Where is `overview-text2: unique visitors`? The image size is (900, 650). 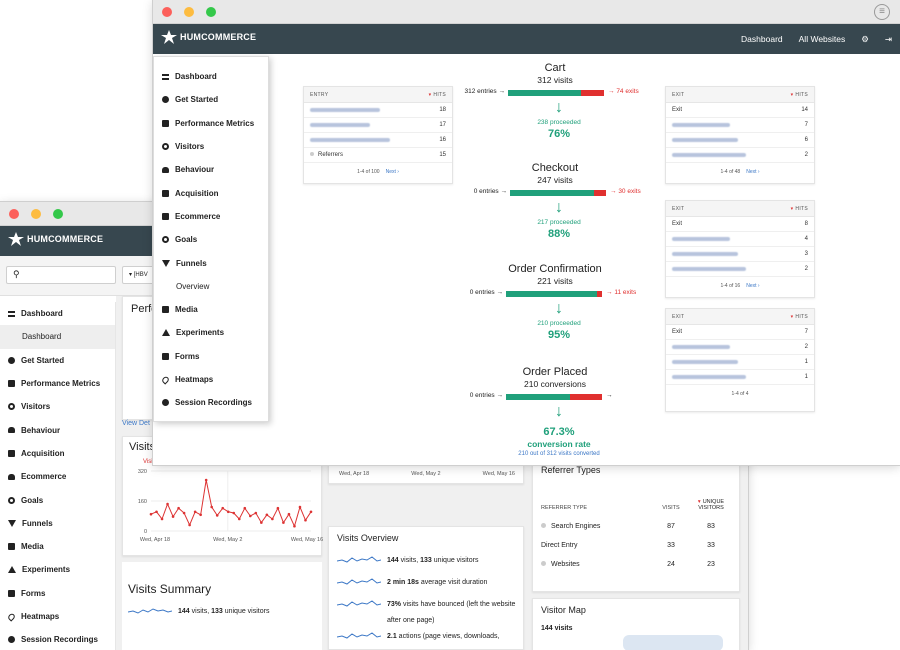
overview-text2: unique visitors is located at coordinates (455, 560).